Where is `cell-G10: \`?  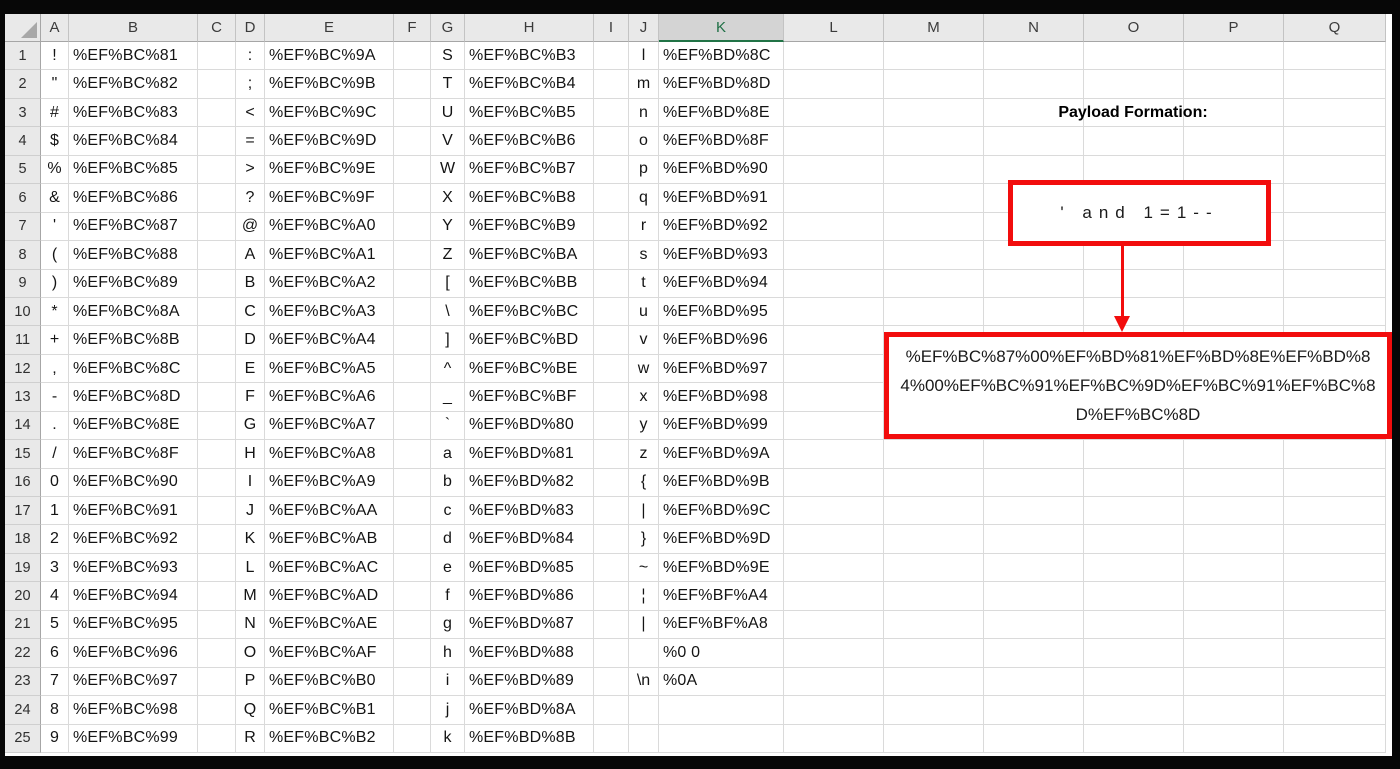 cell-G10: \ is located at coordinates (448, 312).